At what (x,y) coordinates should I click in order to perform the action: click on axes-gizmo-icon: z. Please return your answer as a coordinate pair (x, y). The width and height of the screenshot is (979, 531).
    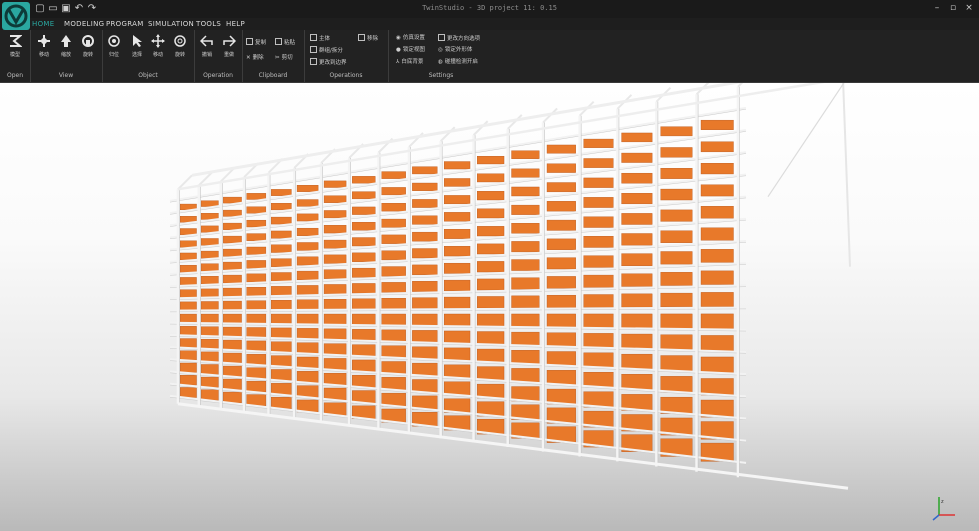
    Looking at the image, I should click on (943, 509).